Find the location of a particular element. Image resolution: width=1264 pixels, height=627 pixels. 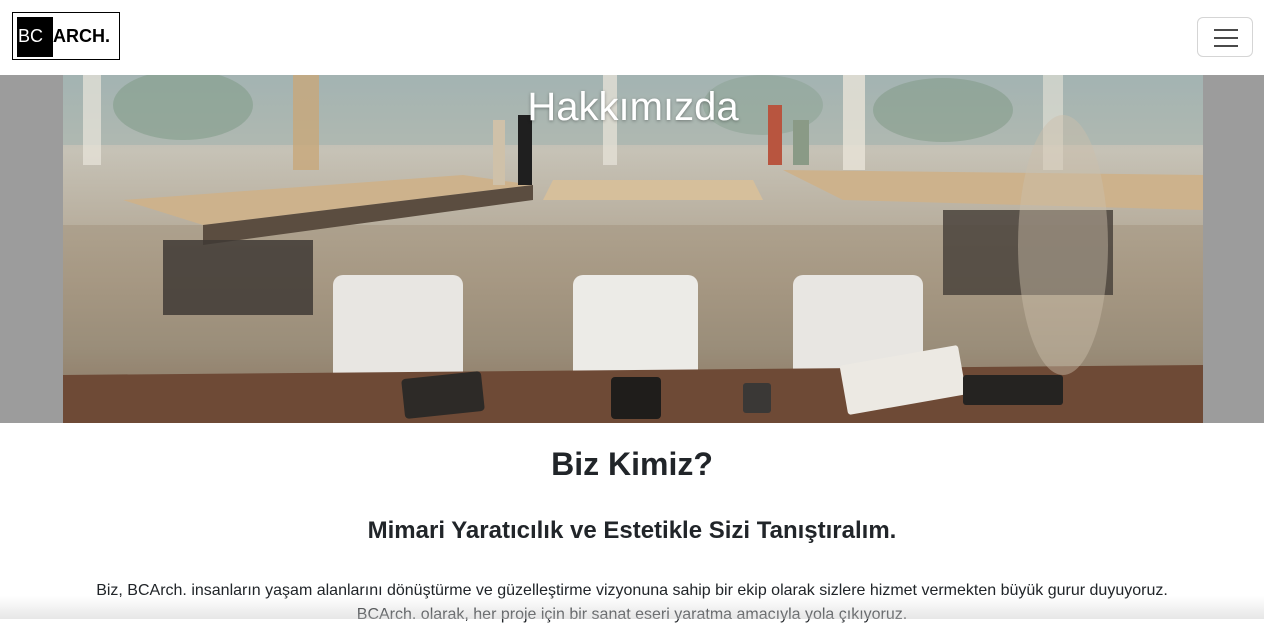

hamburger-icon is located at coordinates (1226, 30).